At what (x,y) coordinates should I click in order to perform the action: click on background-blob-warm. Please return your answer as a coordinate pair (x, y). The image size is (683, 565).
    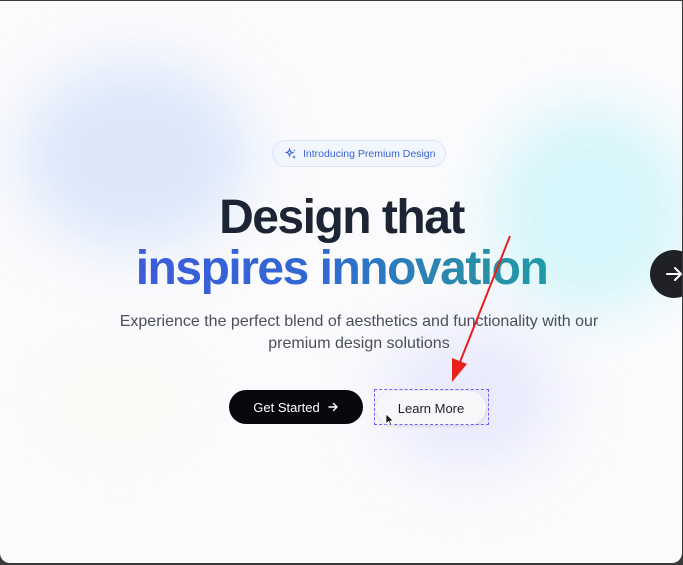
    Looking at the image, I should click on (120, 401).